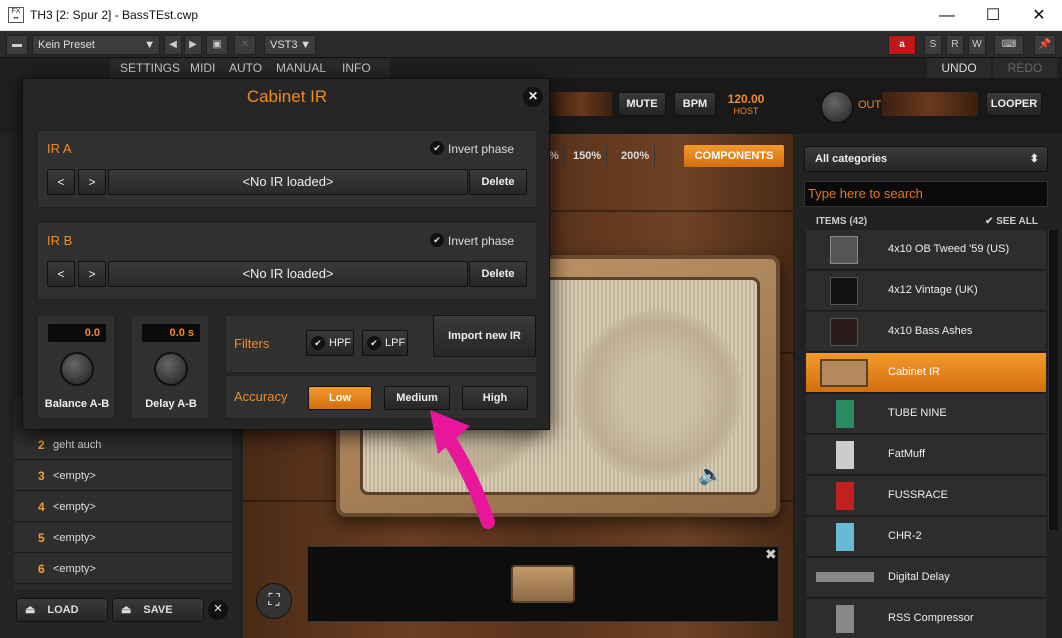 The width and height of the screenshot is (1062, 638). I want to click on redo-button: REDO, so click(1025, 68).